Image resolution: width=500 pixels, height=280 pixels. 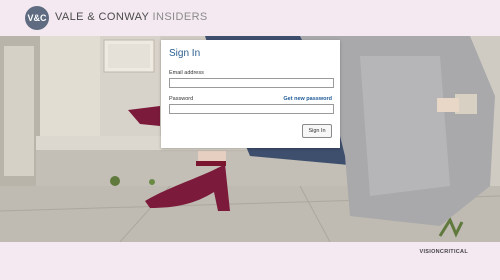 I want to click on email-field, so click(x=251, y=83).